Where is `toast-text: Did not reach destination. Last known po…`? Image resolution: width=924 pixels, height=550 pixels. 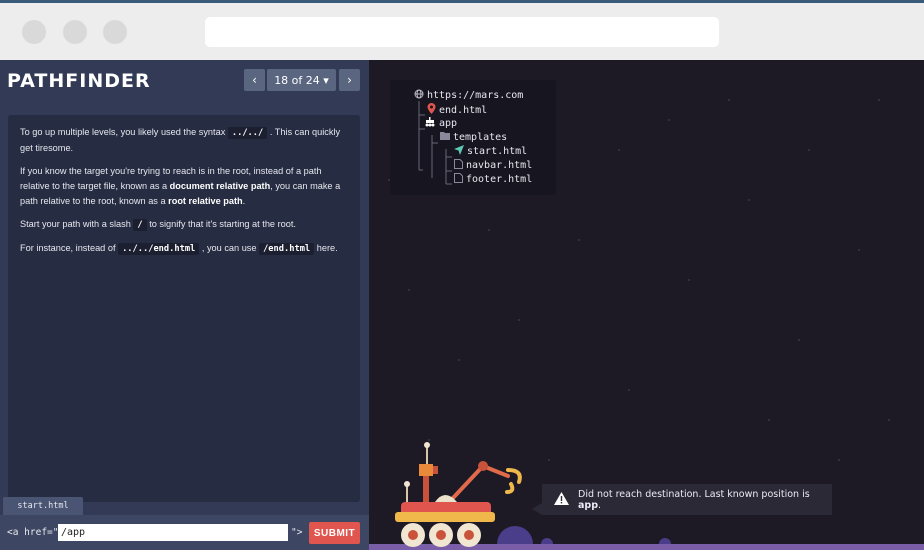
toast-text: Did not reach destination. Last known po… is located at coordinates (694, 494).